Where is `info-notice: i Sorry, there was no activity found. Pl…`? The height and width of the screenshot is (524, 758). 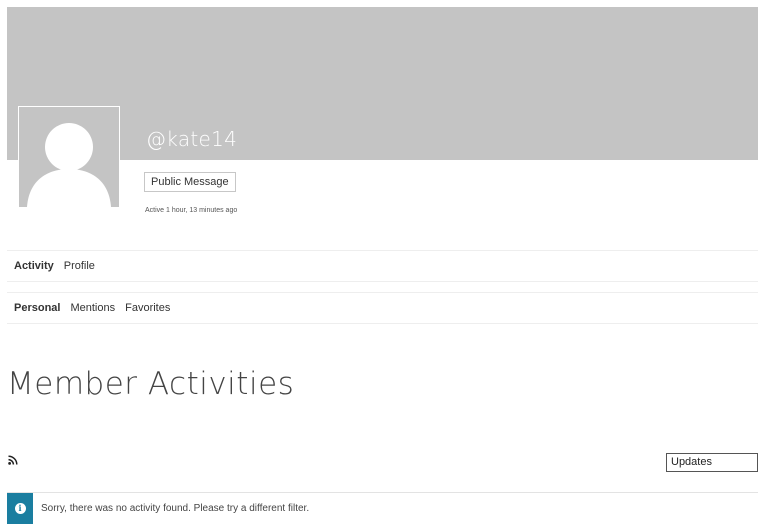
info-notice: i Sorry, there was no activity found. Pl… is located at coordinates (382, 508).